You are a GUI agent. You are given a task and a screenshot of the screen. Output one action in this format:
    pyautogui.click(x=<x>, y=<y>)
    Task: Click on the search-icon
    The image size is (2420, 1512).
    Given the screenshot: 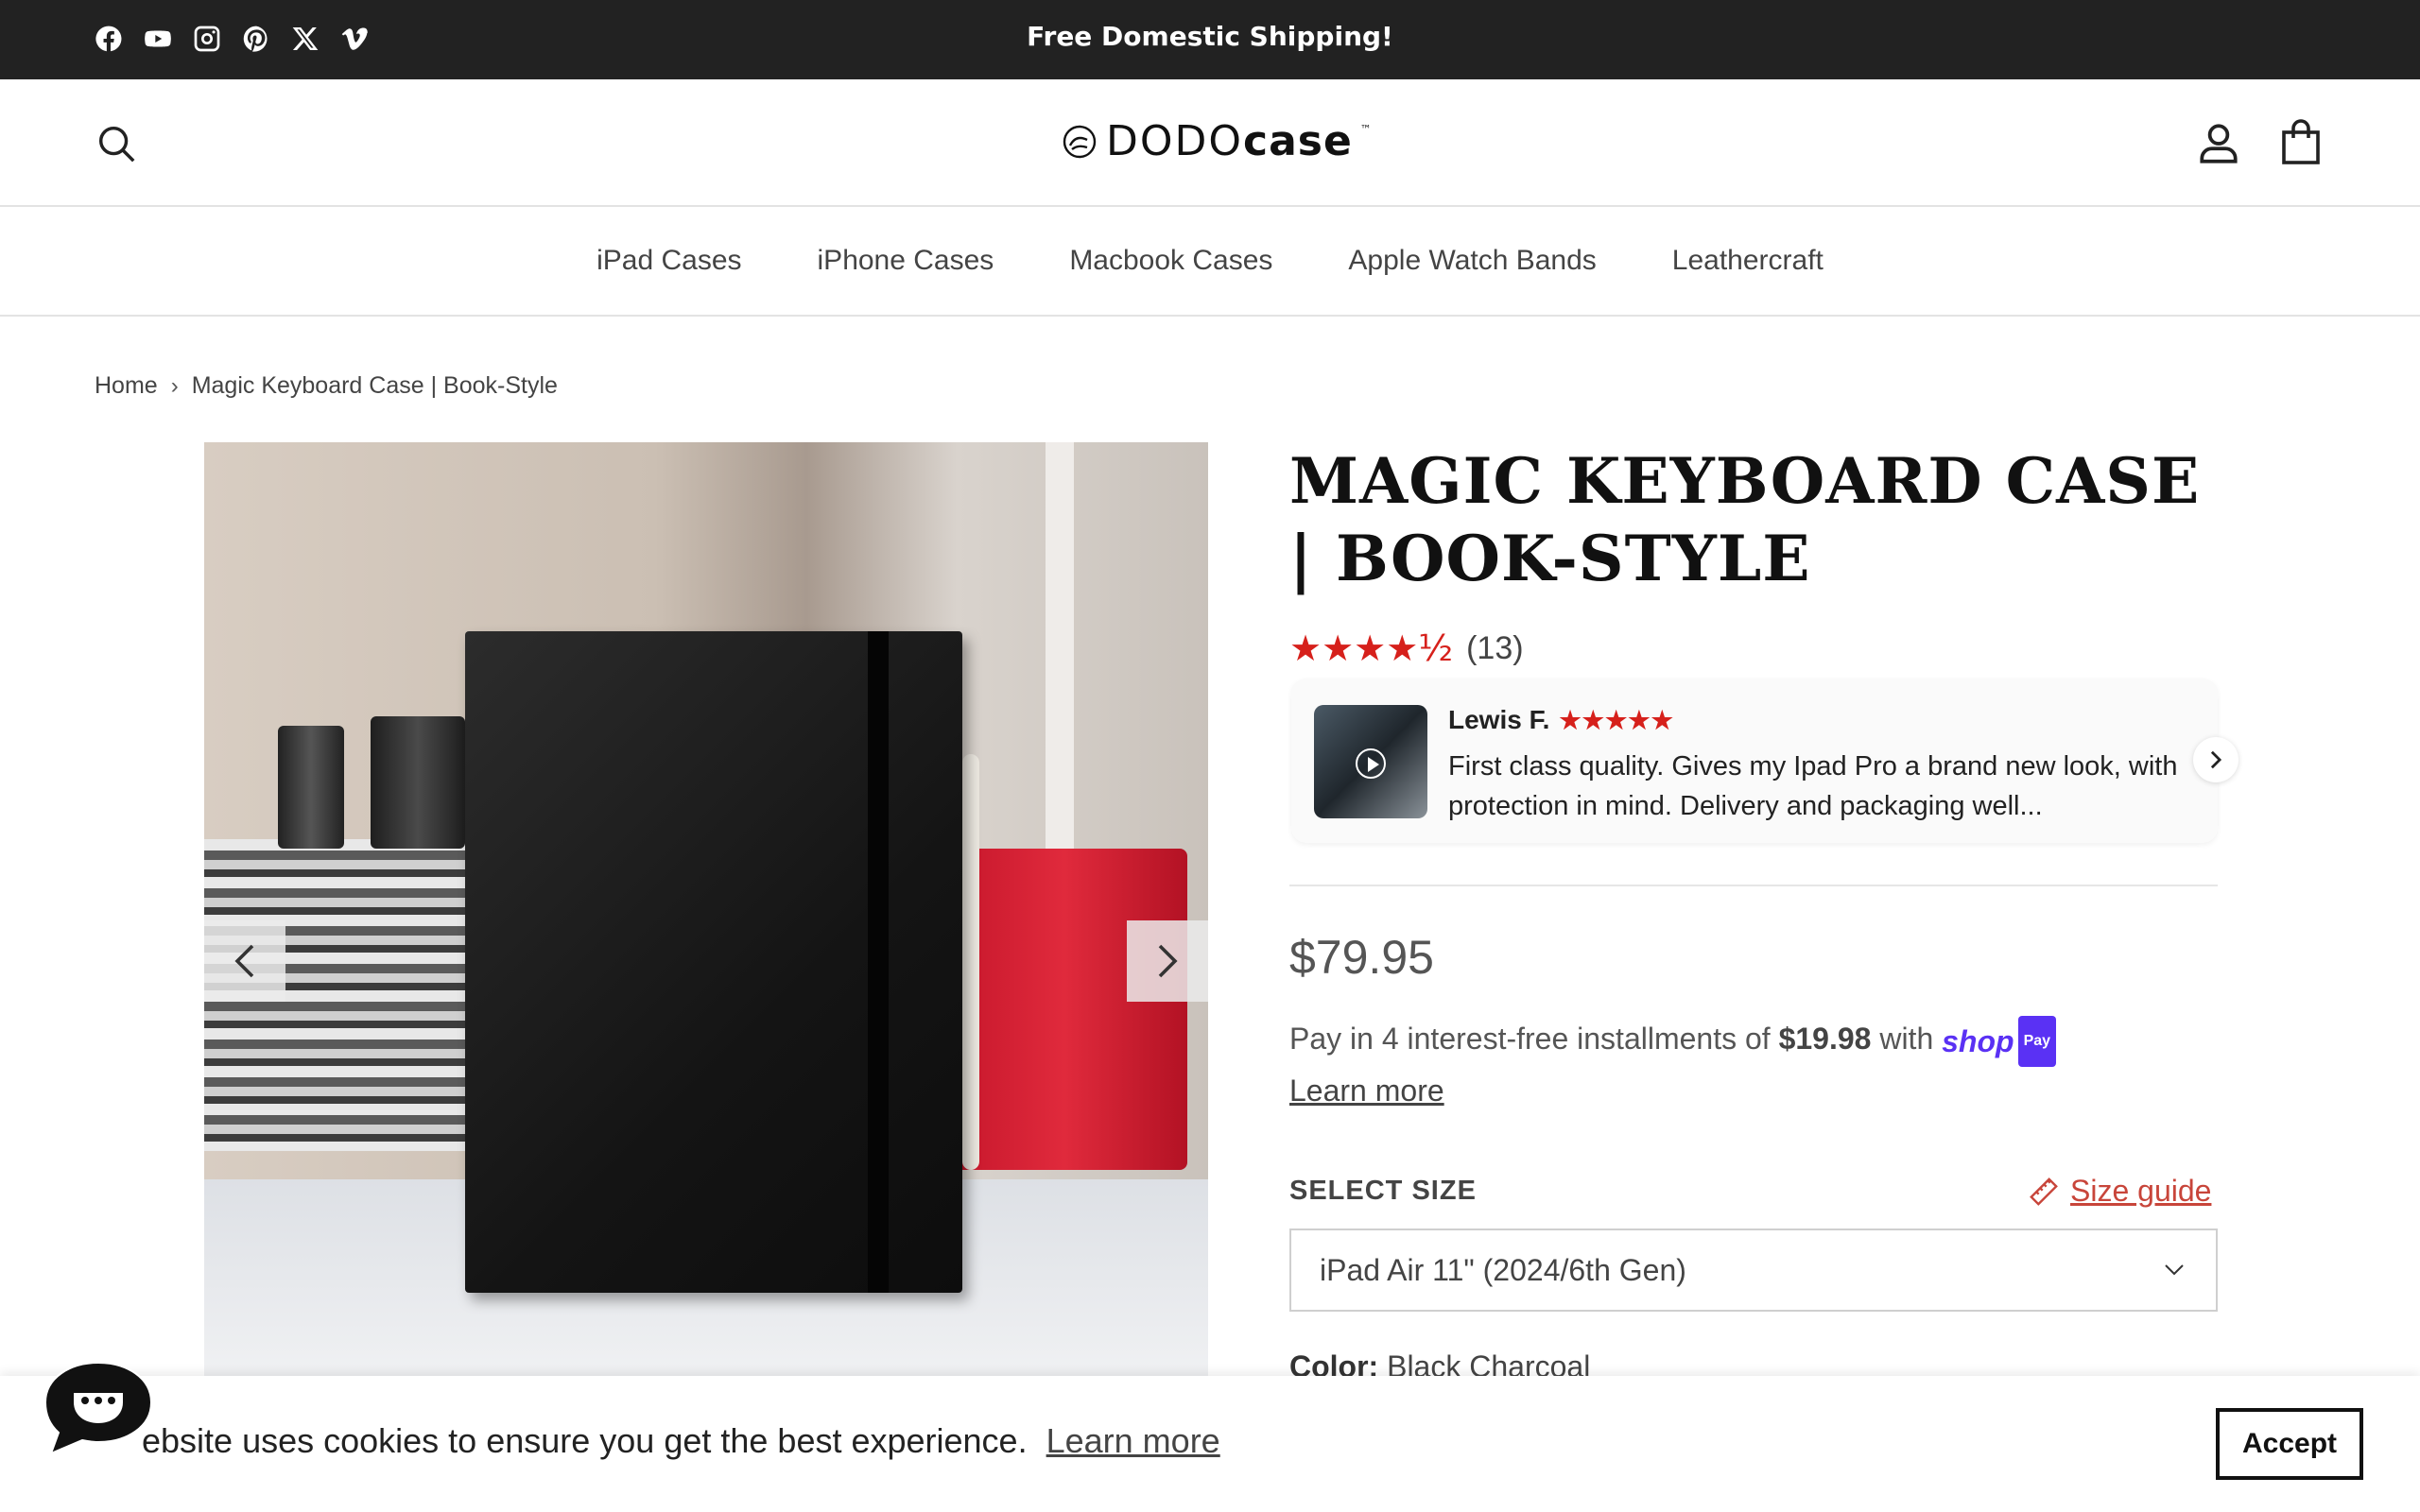 What is the action you would take?
    pyautogui.click(x=116, y=143)
    